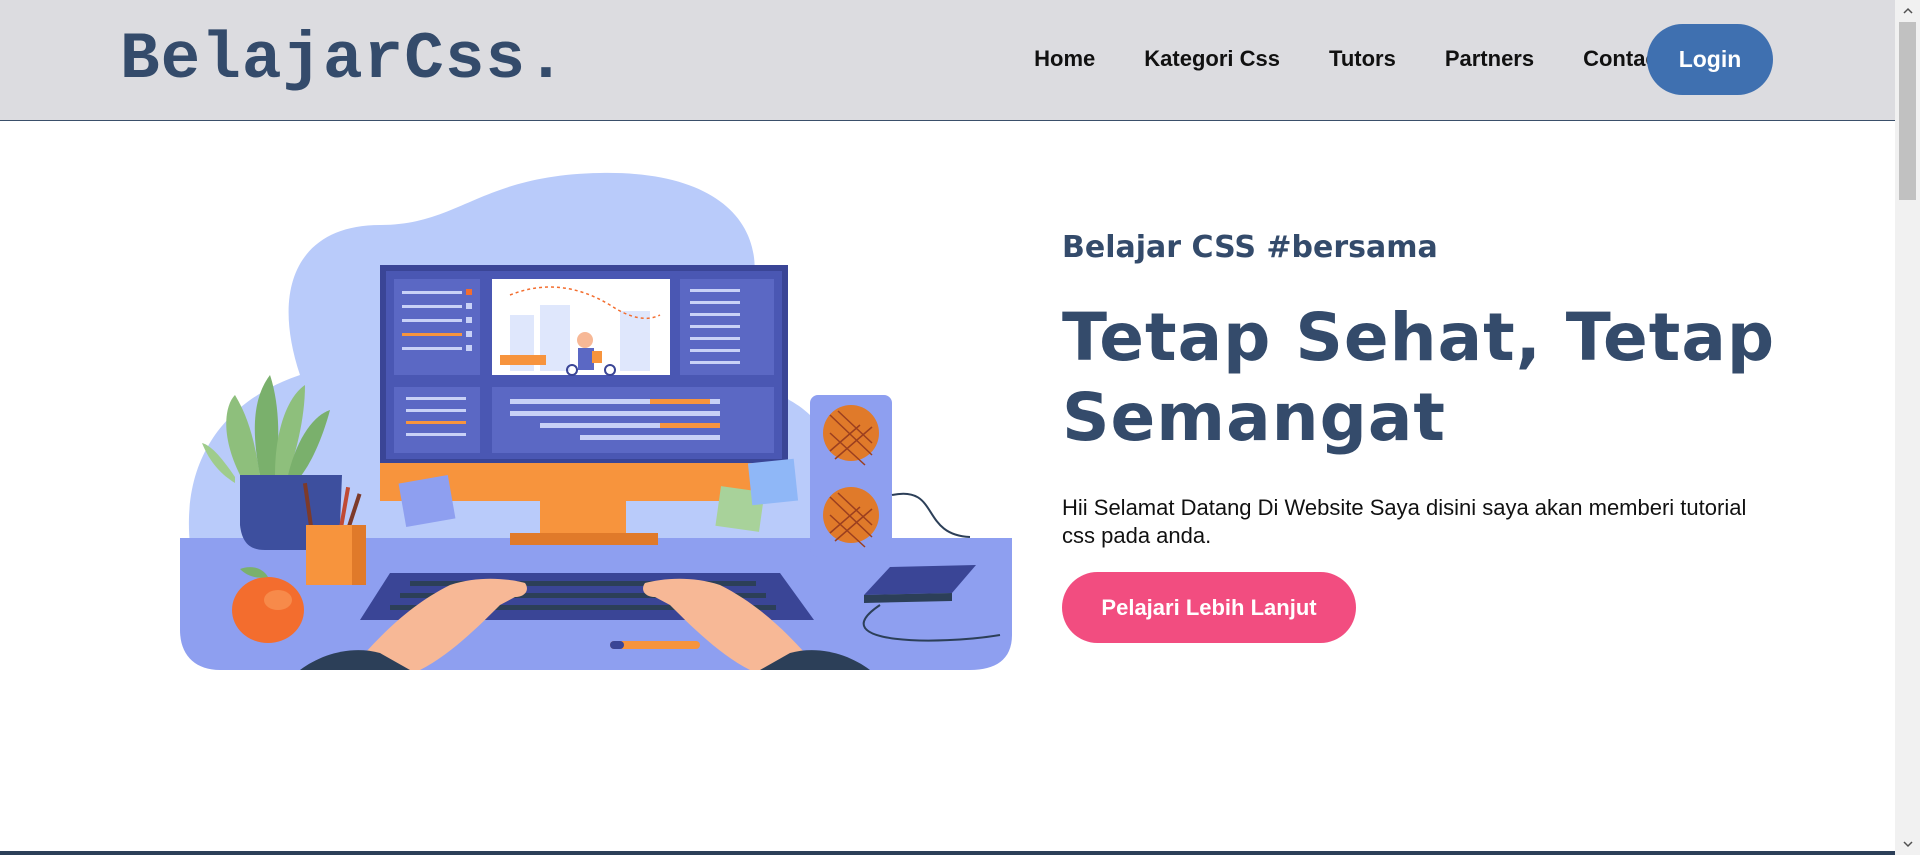 The image size is (1920, 855). Describe the element at coordinates (655, 645) in the screenshot. I see `pen-icon` at that location.